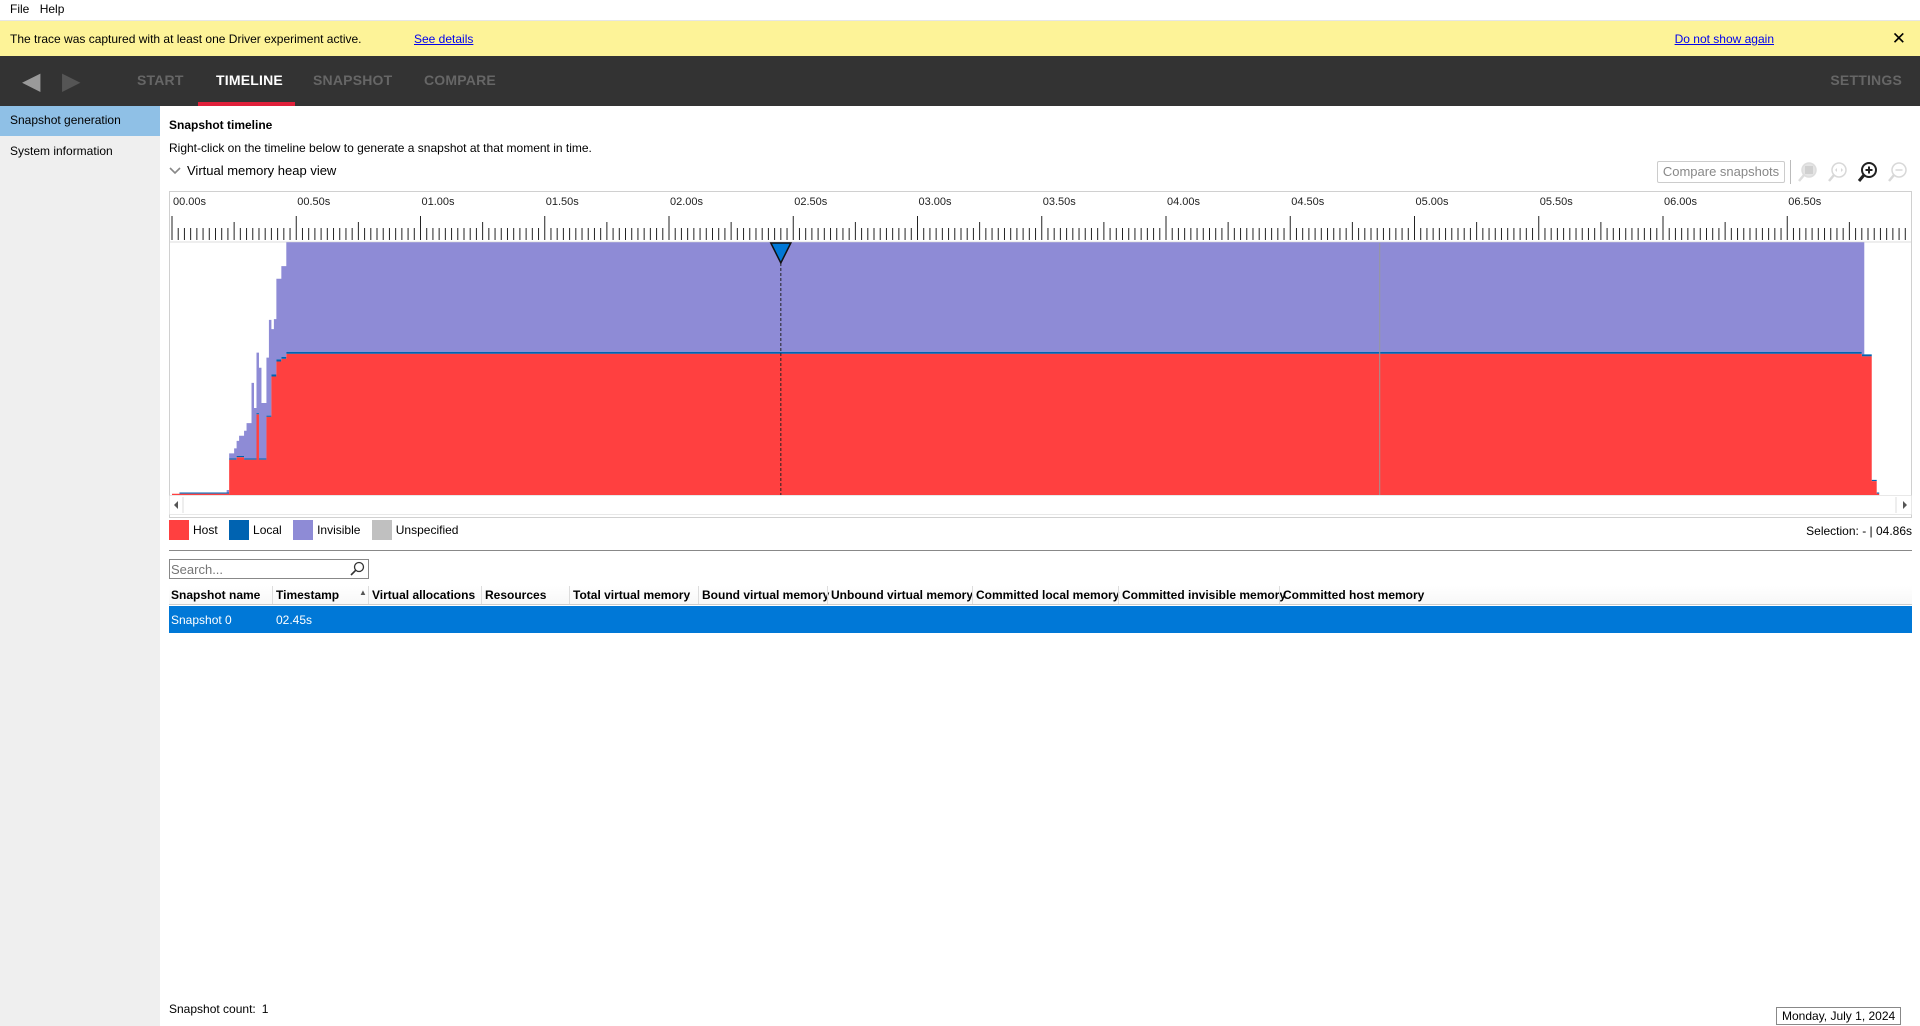 This screenshot has height=1026, width=1920. I want to click on date-tooltip: Monday, July 1, 2024, so click(1839, 1016).